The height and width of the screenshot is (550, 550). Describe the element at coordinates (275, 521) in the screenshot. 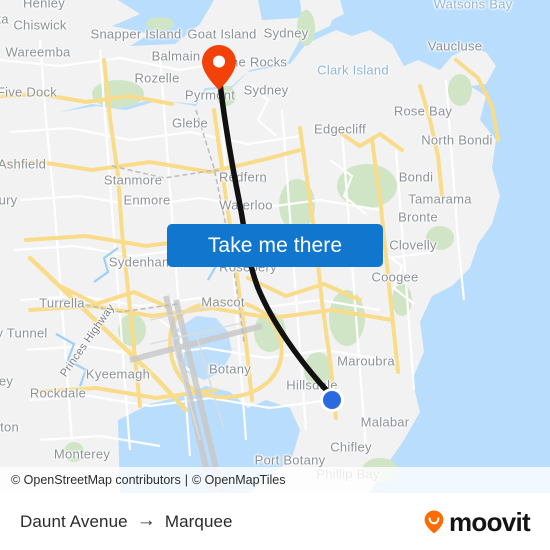

I see `trip-footer: Daunt Avenue → Marquee moovit` at that location.